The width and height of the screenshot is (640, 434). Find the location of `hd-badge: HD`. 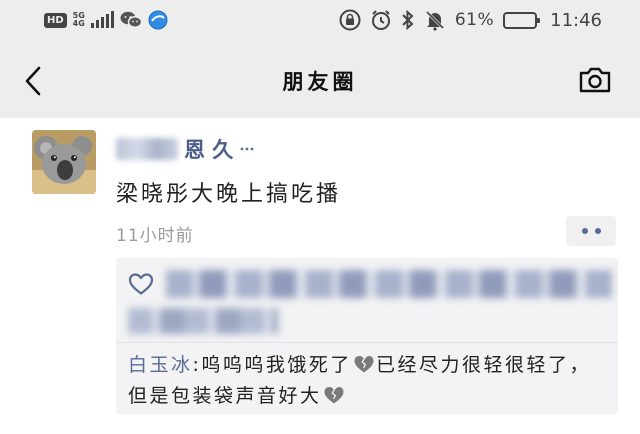

hd-badge: HD is located at coordinates (55, 20).